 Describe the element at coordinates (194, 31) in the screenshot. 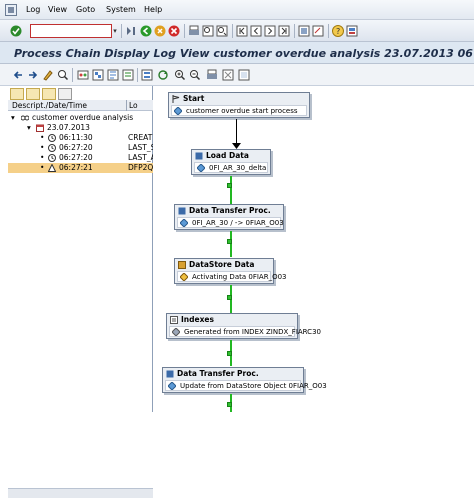

I see `print-icon` at that location.